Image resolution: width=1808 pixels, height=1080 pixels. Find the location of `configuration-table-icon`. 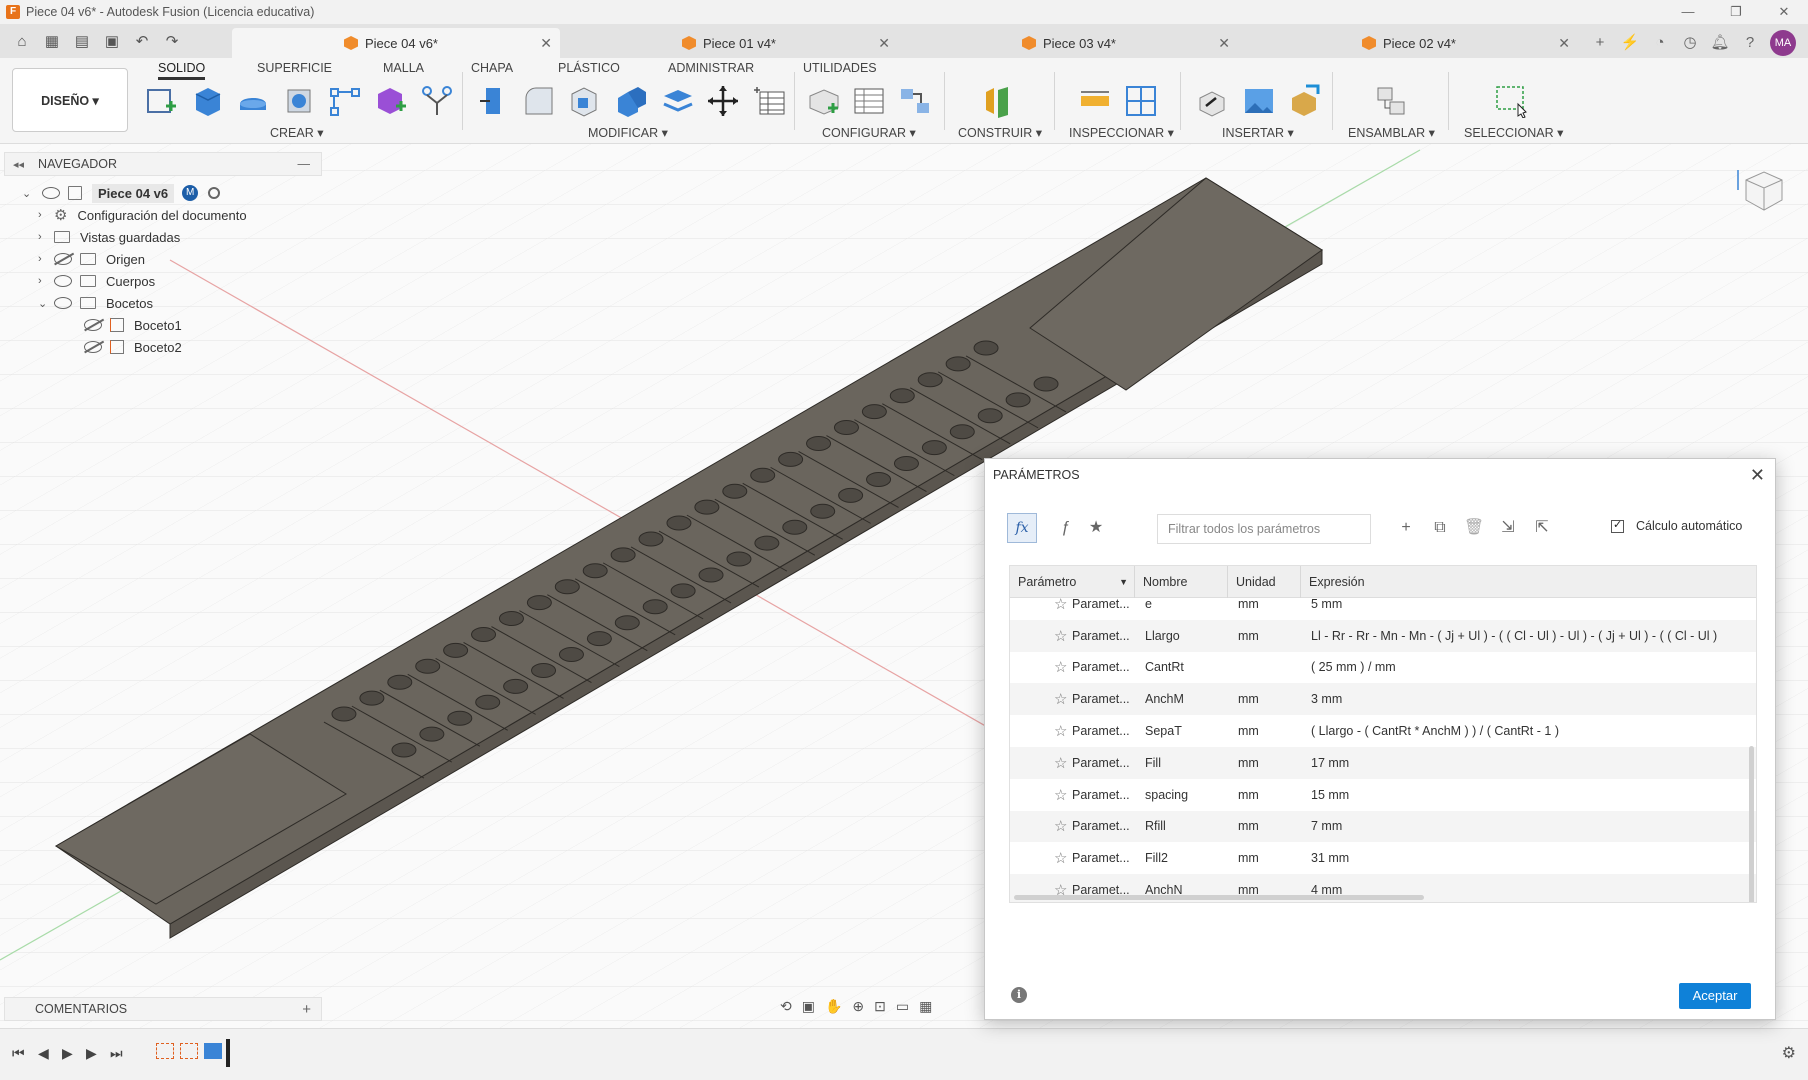

configuration-table-icon is located at coordinates (869, 101).